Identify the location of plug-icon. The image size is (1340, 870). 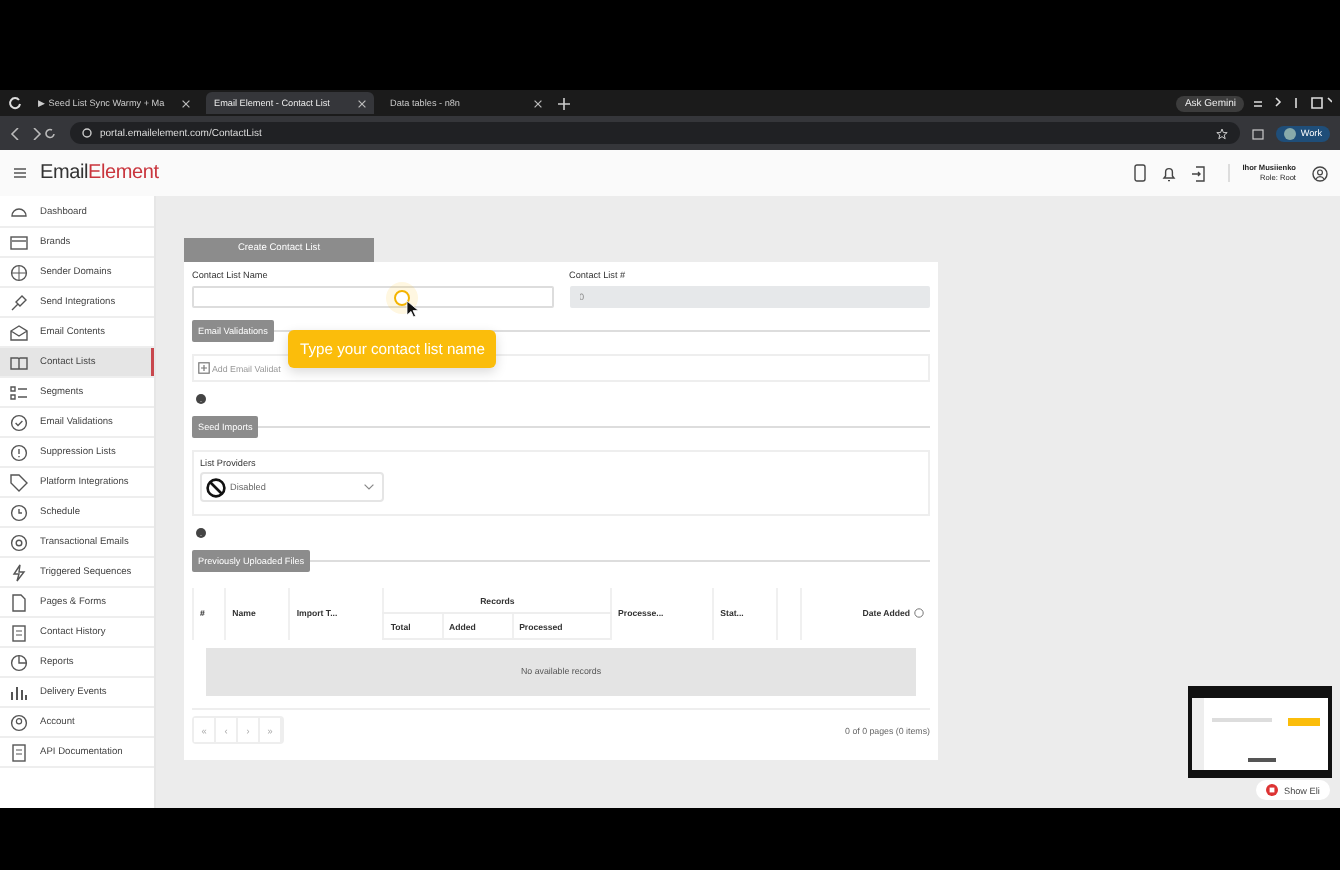
(19, 302).